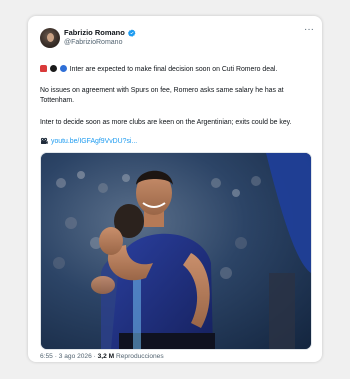 This screenshot has height=379, width=350. Describe the element at coordinates (131, 33) in the screenshot. I see `verified-badge-icon` at that location.